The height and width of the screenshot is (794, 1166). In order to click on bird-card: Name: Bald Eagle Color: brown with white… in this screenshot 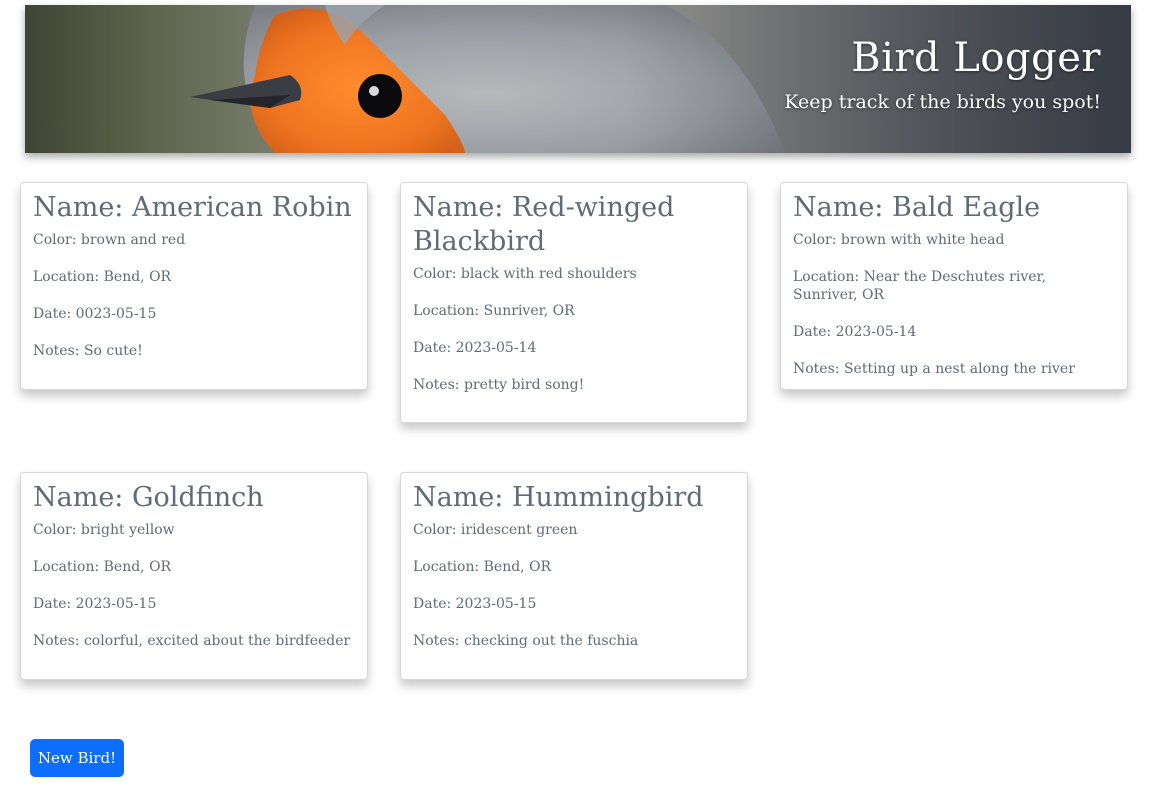, I will do `click(954, 286)`.